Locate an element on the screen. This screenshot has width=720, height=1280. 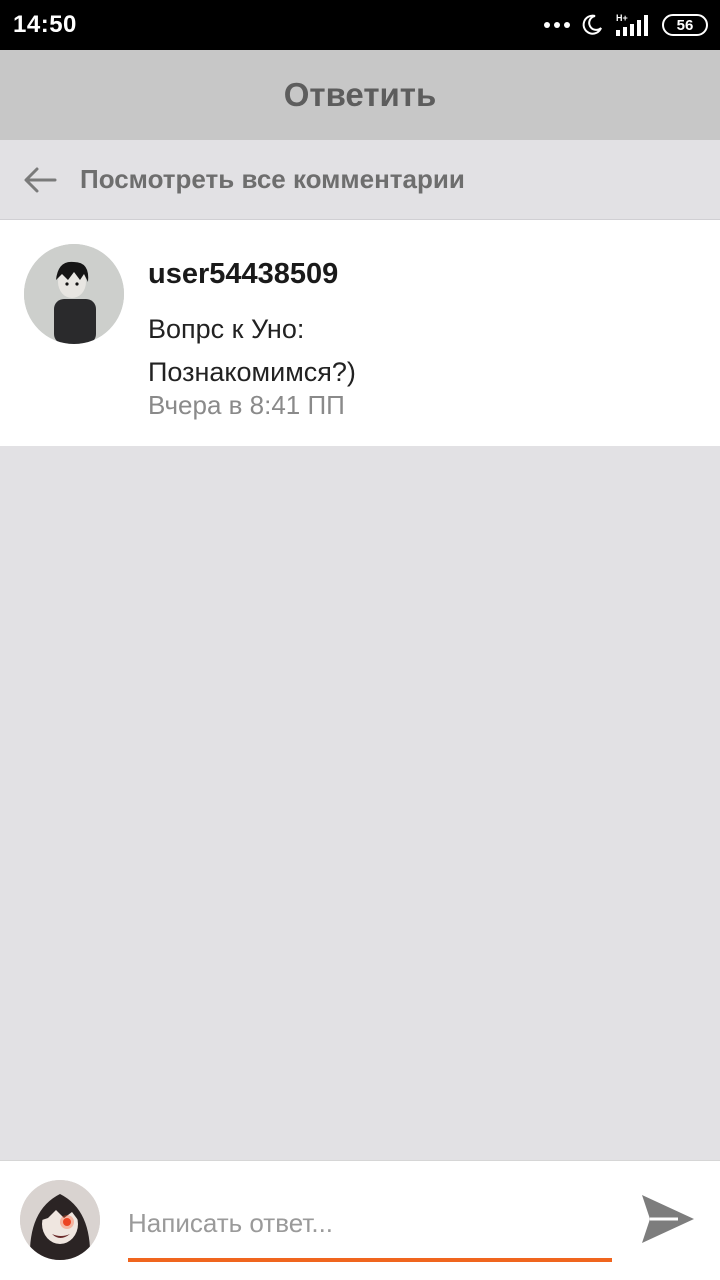
title-bar: Ответить is located at coordinates (360, 95).